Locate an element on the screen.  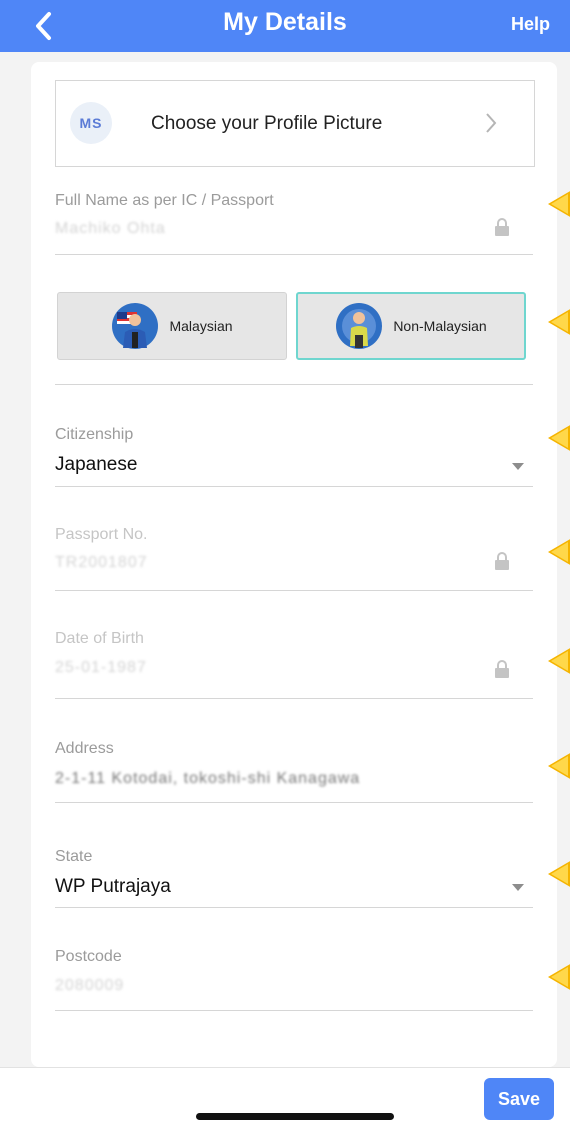
top-nav-bar: My Details Help is located at coordinates (285, 26).